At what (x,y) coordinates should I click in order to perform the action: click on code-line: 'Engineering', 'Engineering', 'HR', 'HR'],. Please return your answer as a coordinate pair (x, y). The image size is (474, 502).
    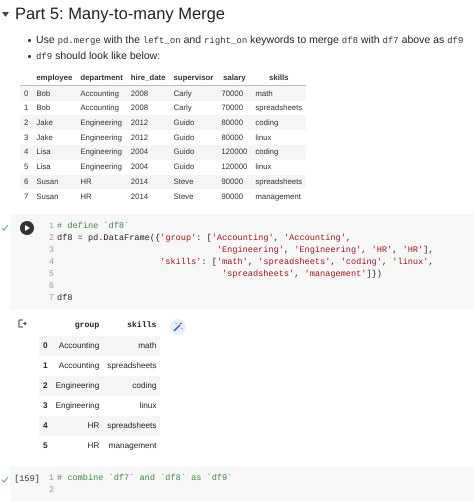
    Looking at the image, I should click on (325, 250).